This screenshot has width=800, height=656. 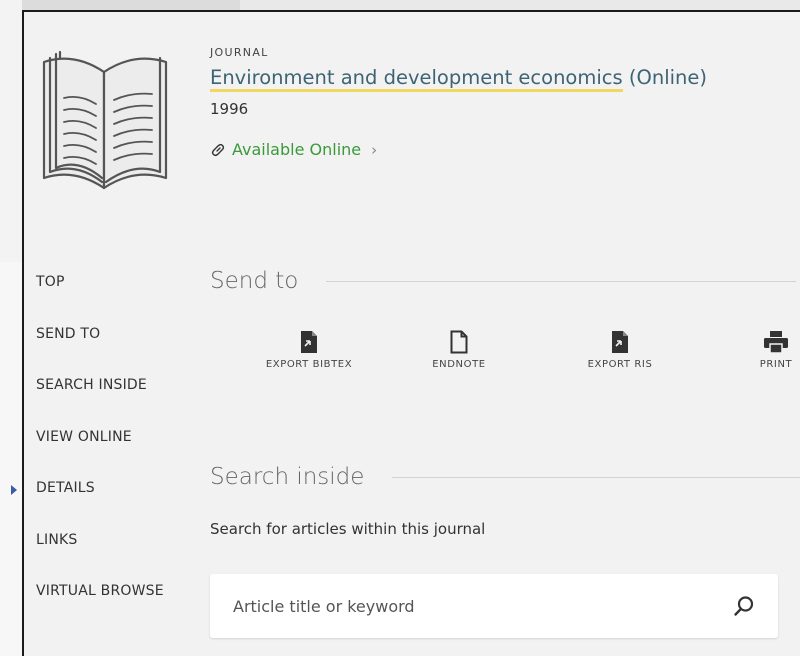 I want to click on background-strip, so click(x=120, y=5).